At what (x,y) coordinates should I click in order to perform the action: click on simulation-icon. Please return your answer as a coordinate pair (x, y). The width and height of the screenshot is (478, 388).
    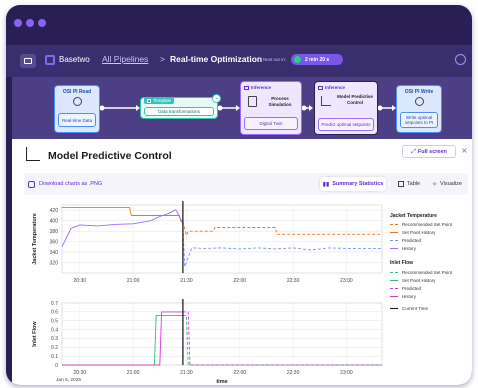
    Looking at the image, I should click on (252, 101).